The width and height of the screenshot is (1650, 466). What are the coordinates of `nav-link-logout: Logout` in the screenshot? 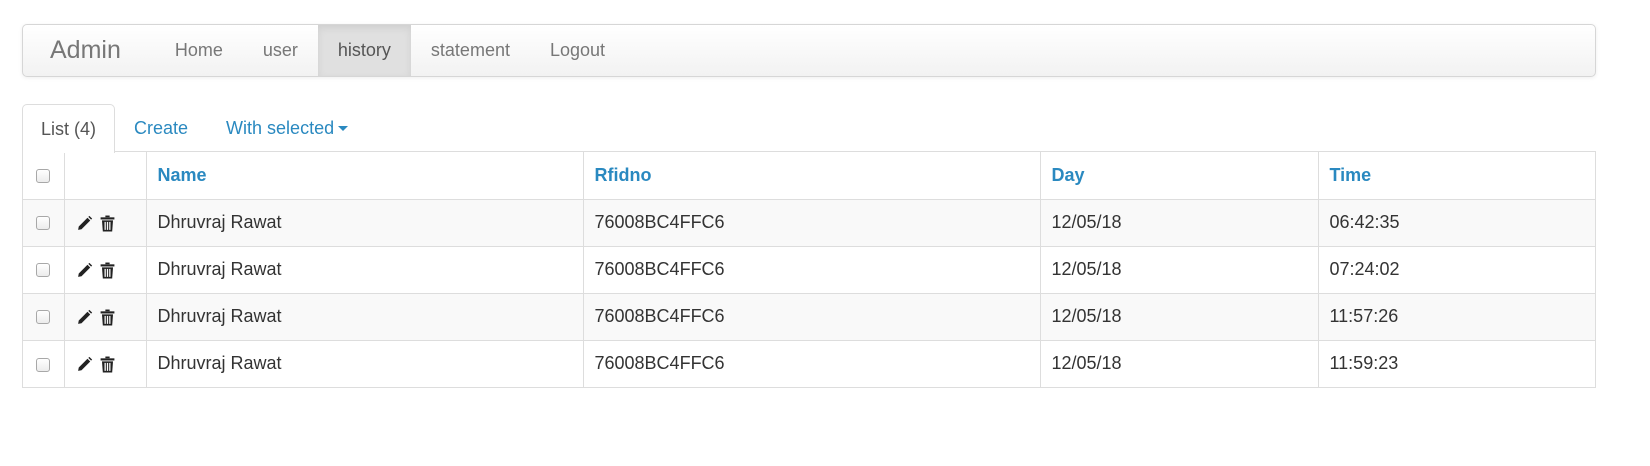 It's located at (577, 50).